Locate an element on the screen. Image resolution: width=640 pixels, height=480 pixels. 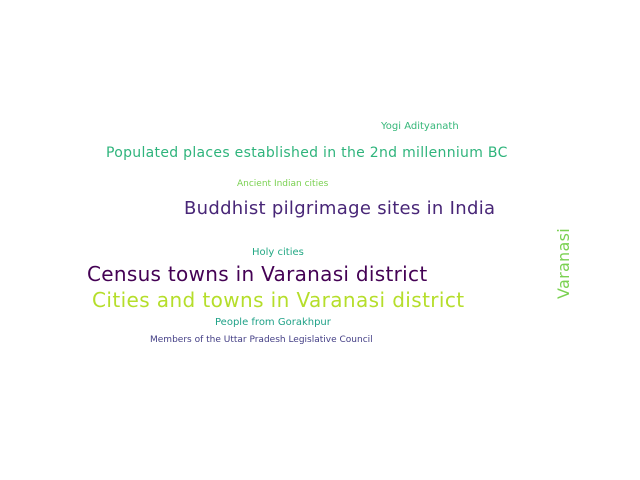
word-yogi-adityanath: Yogi Adityanath is located at coordinates (420, 126).